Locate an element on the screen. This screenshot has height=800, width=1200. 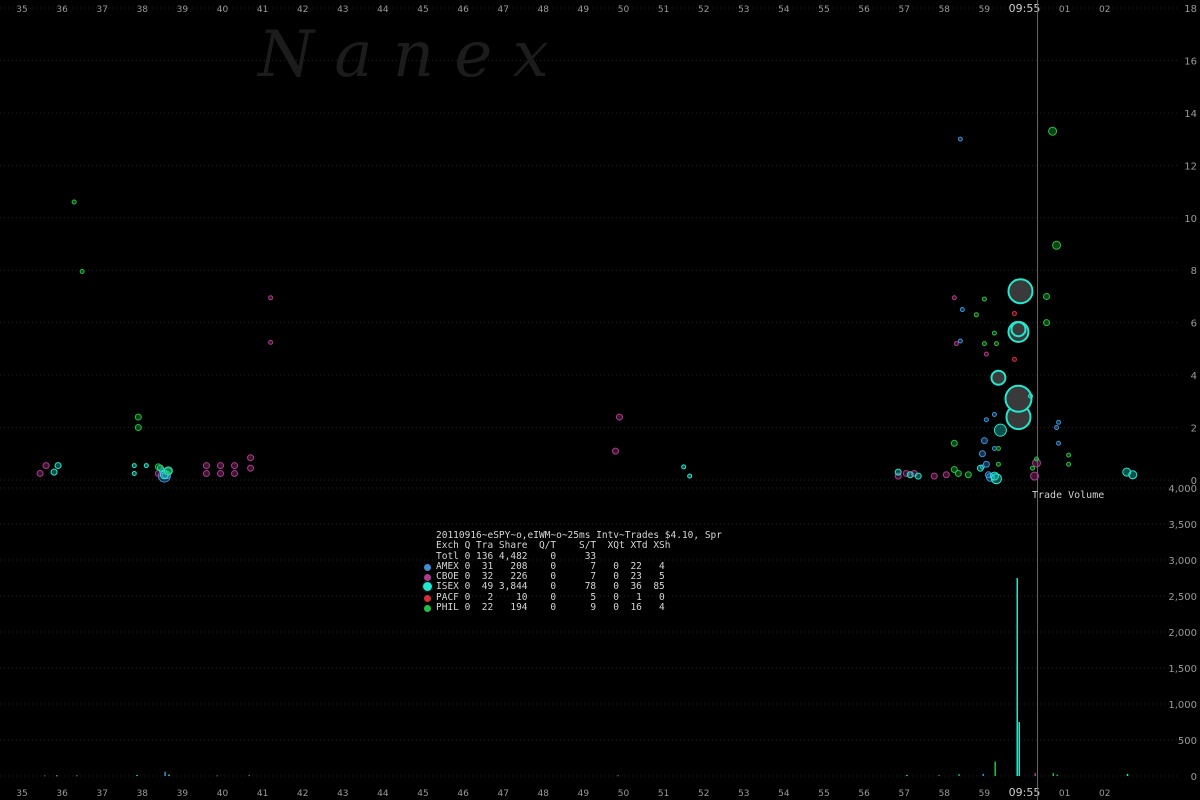
volume-tick-label: 1,500 is located at coordinates (1182, 669).